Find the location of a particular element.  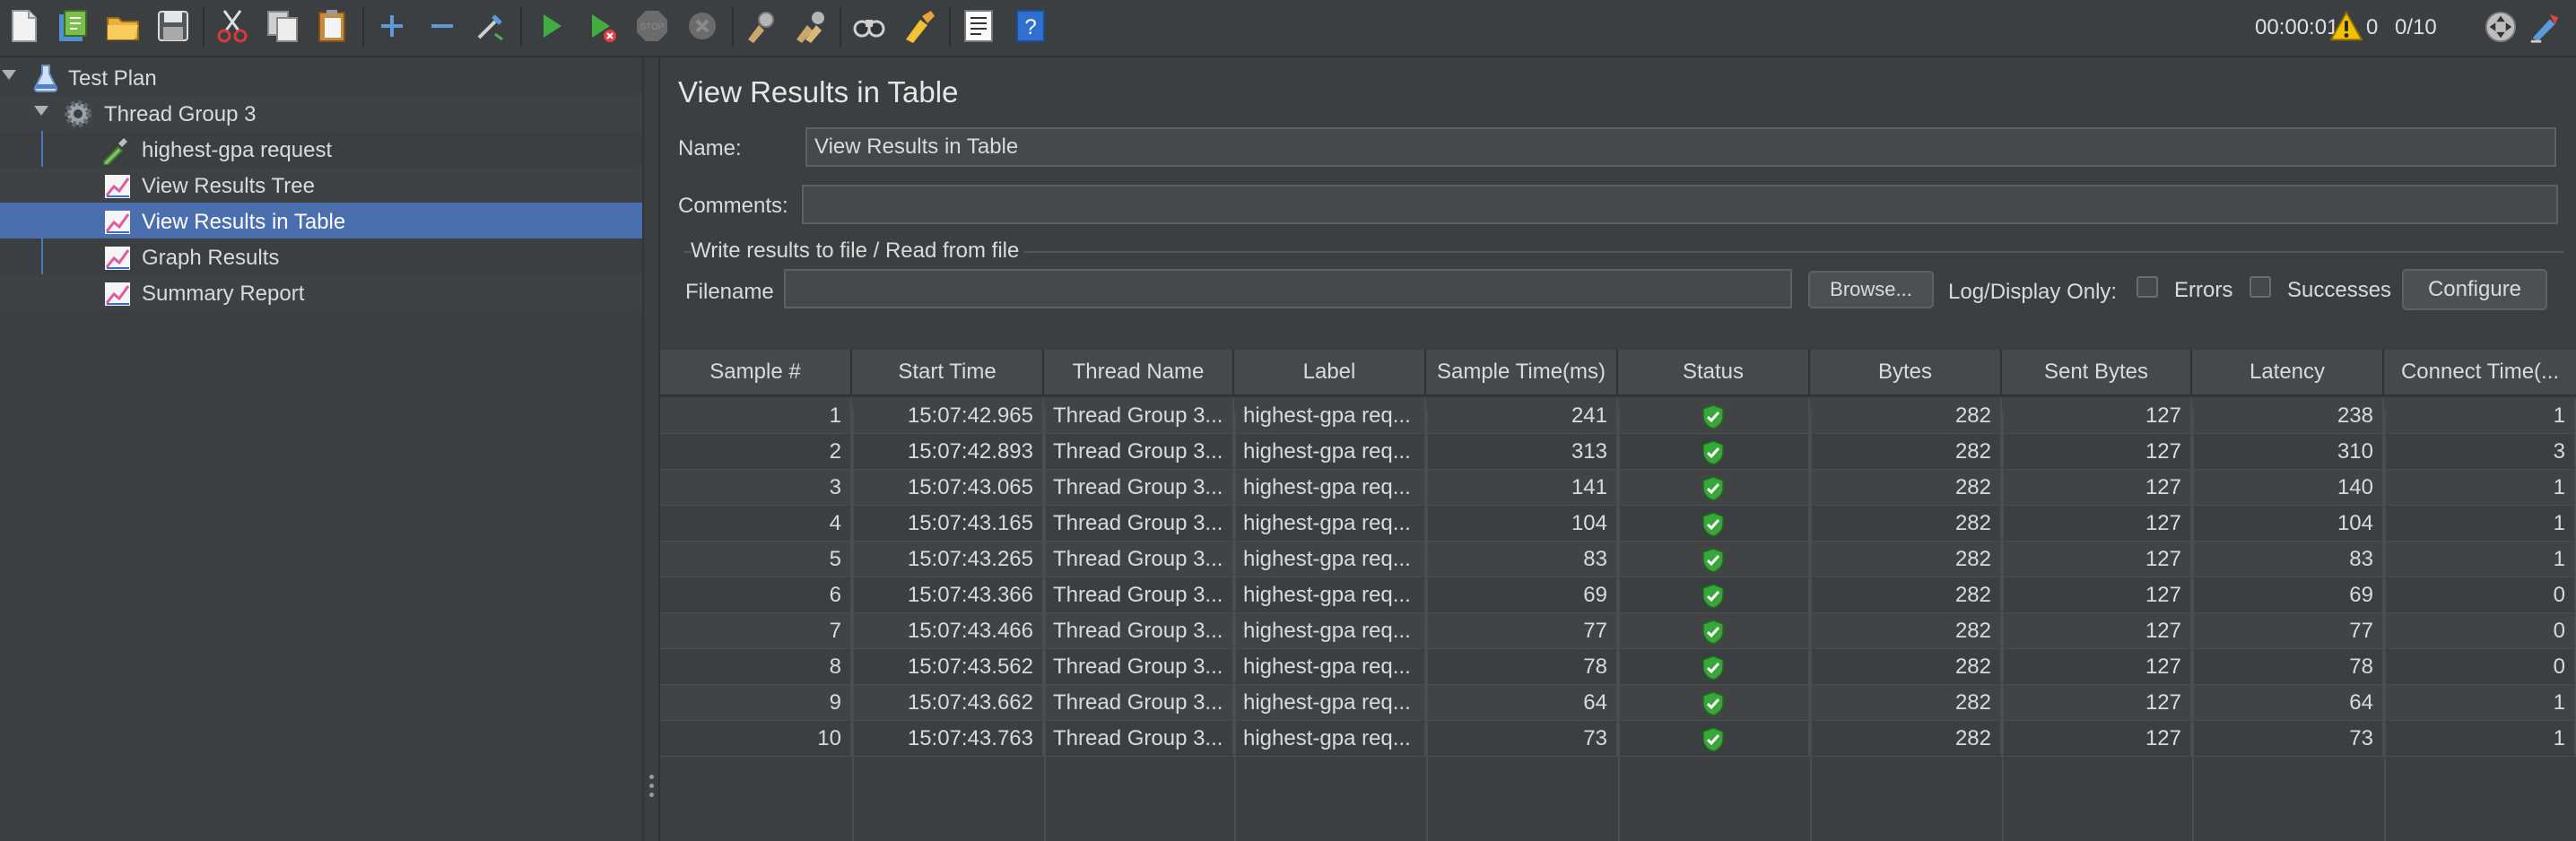

column-header-label: Label is located at coordinates (1330, 373).